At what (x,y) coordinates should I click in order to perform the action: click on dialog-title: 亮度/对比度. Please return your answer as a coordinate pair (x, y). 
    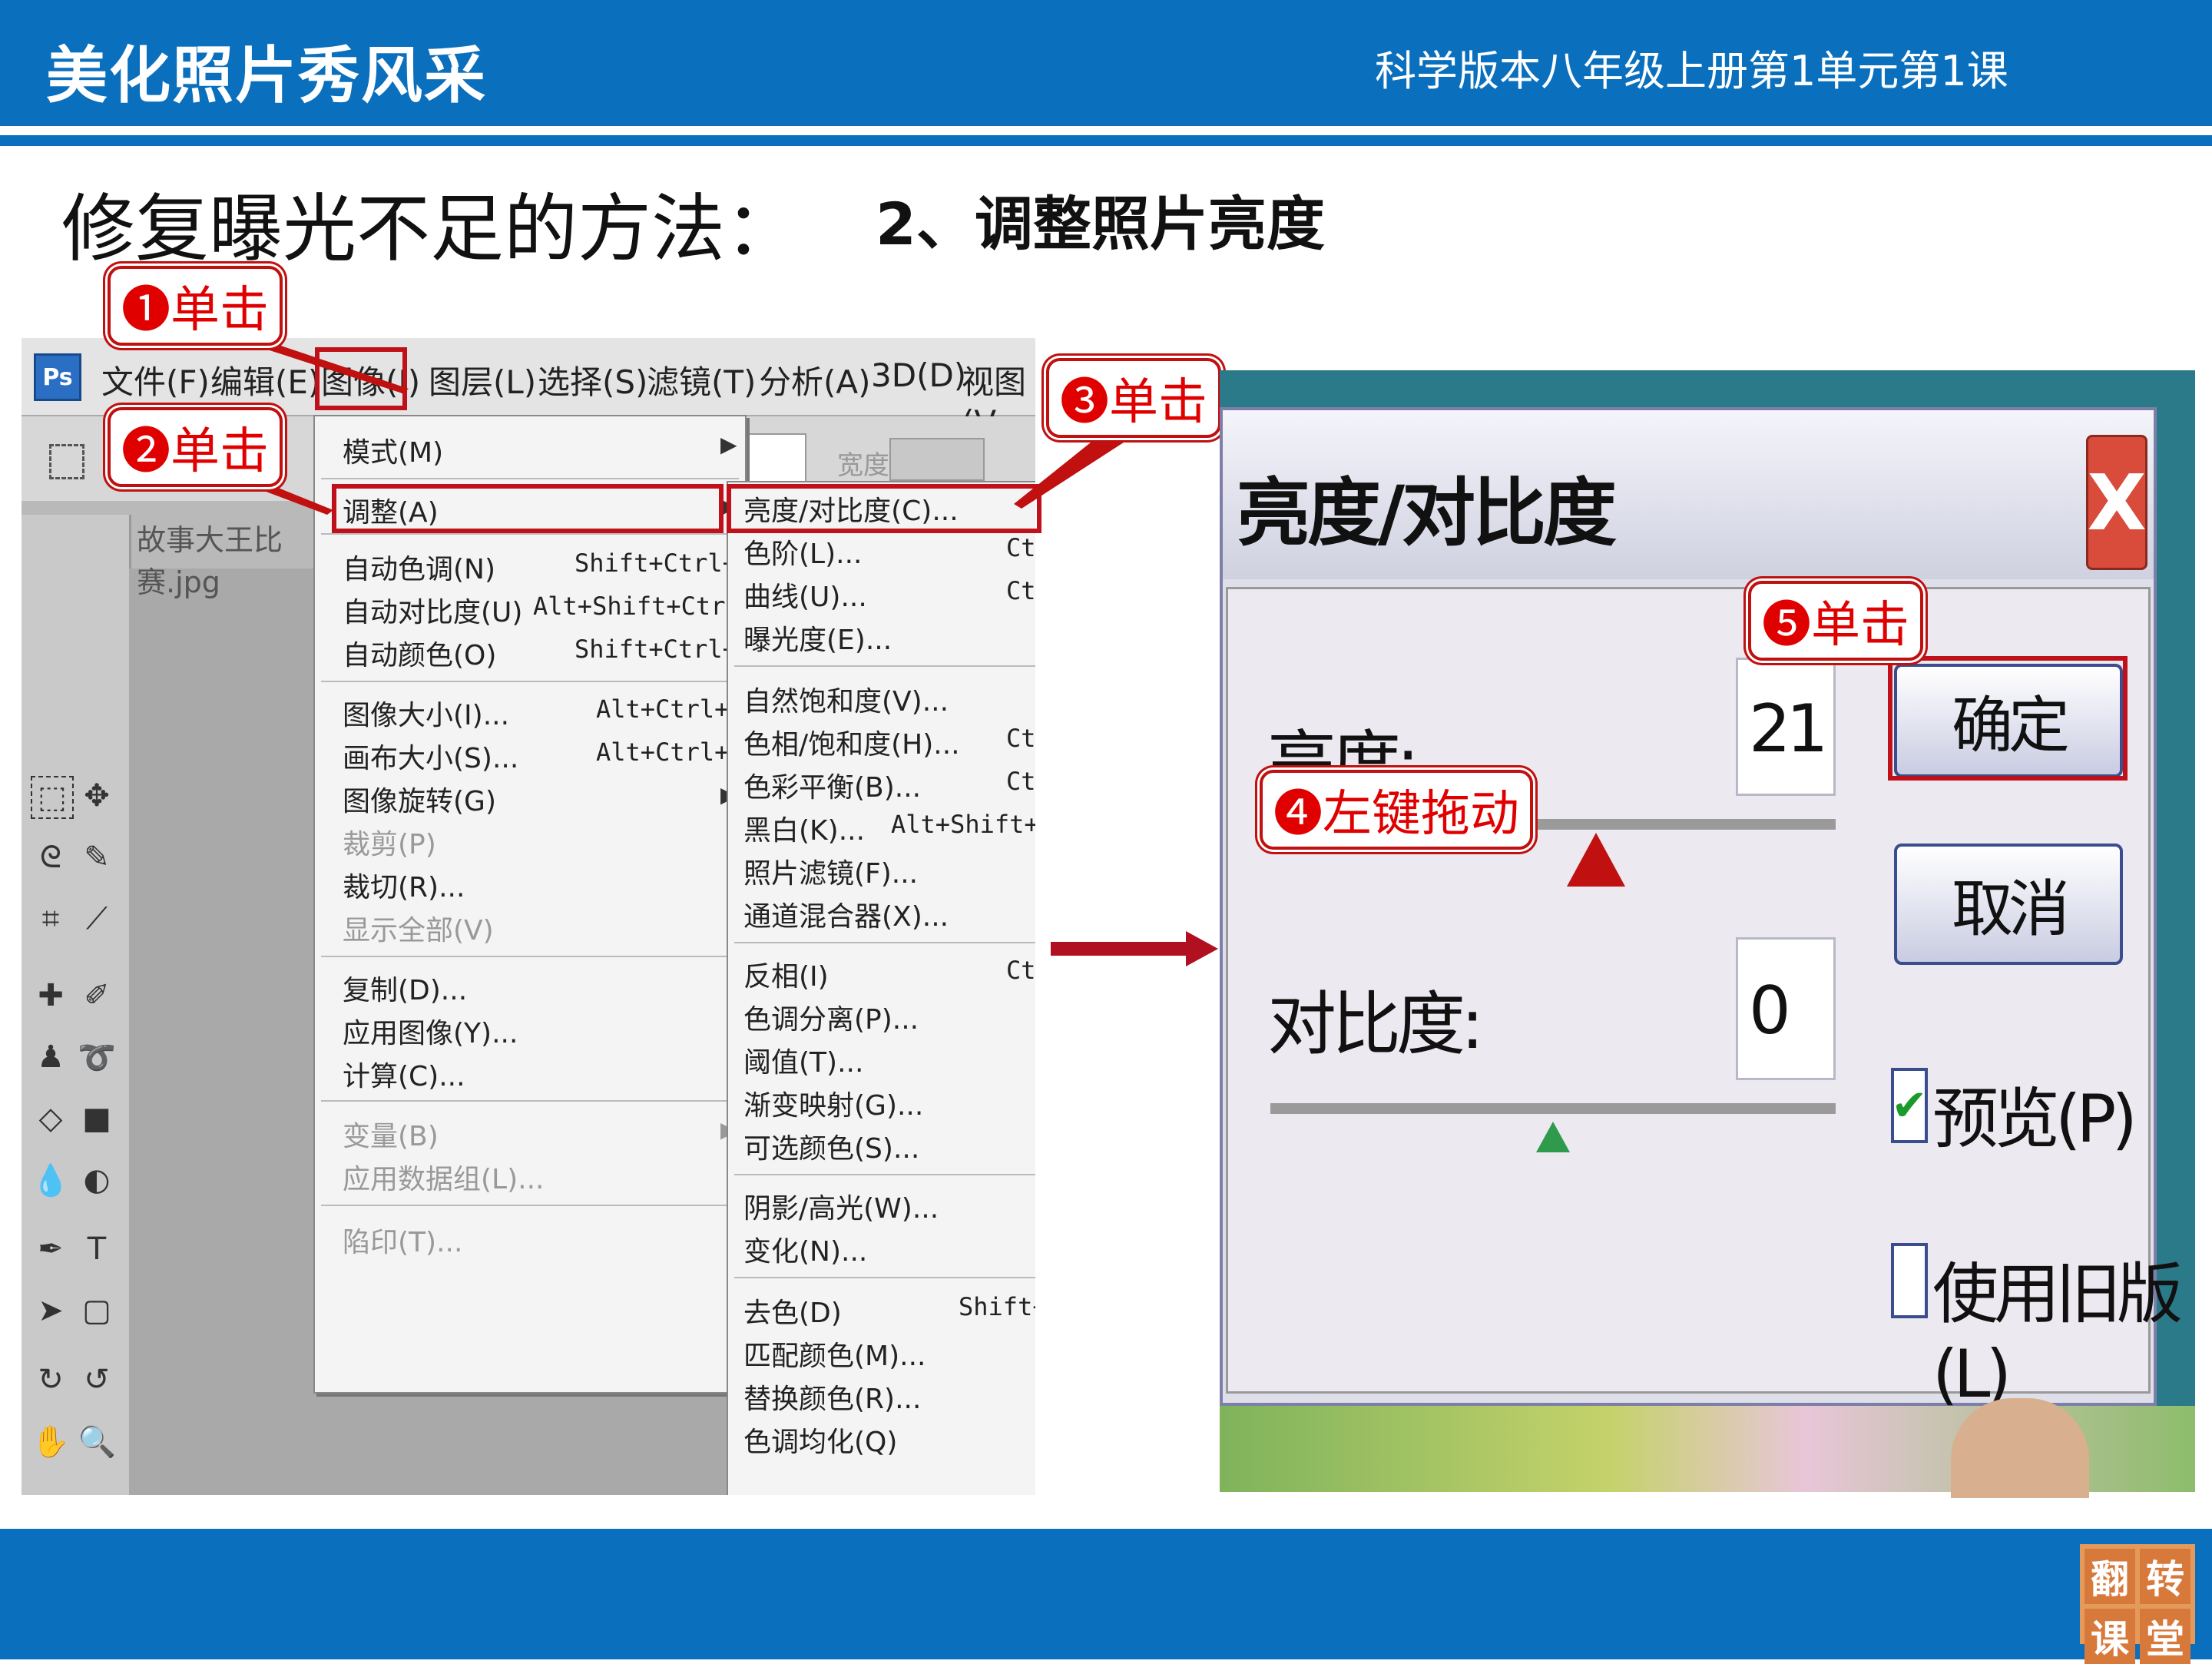
    Looking at the image, I should click on (1427, 513).